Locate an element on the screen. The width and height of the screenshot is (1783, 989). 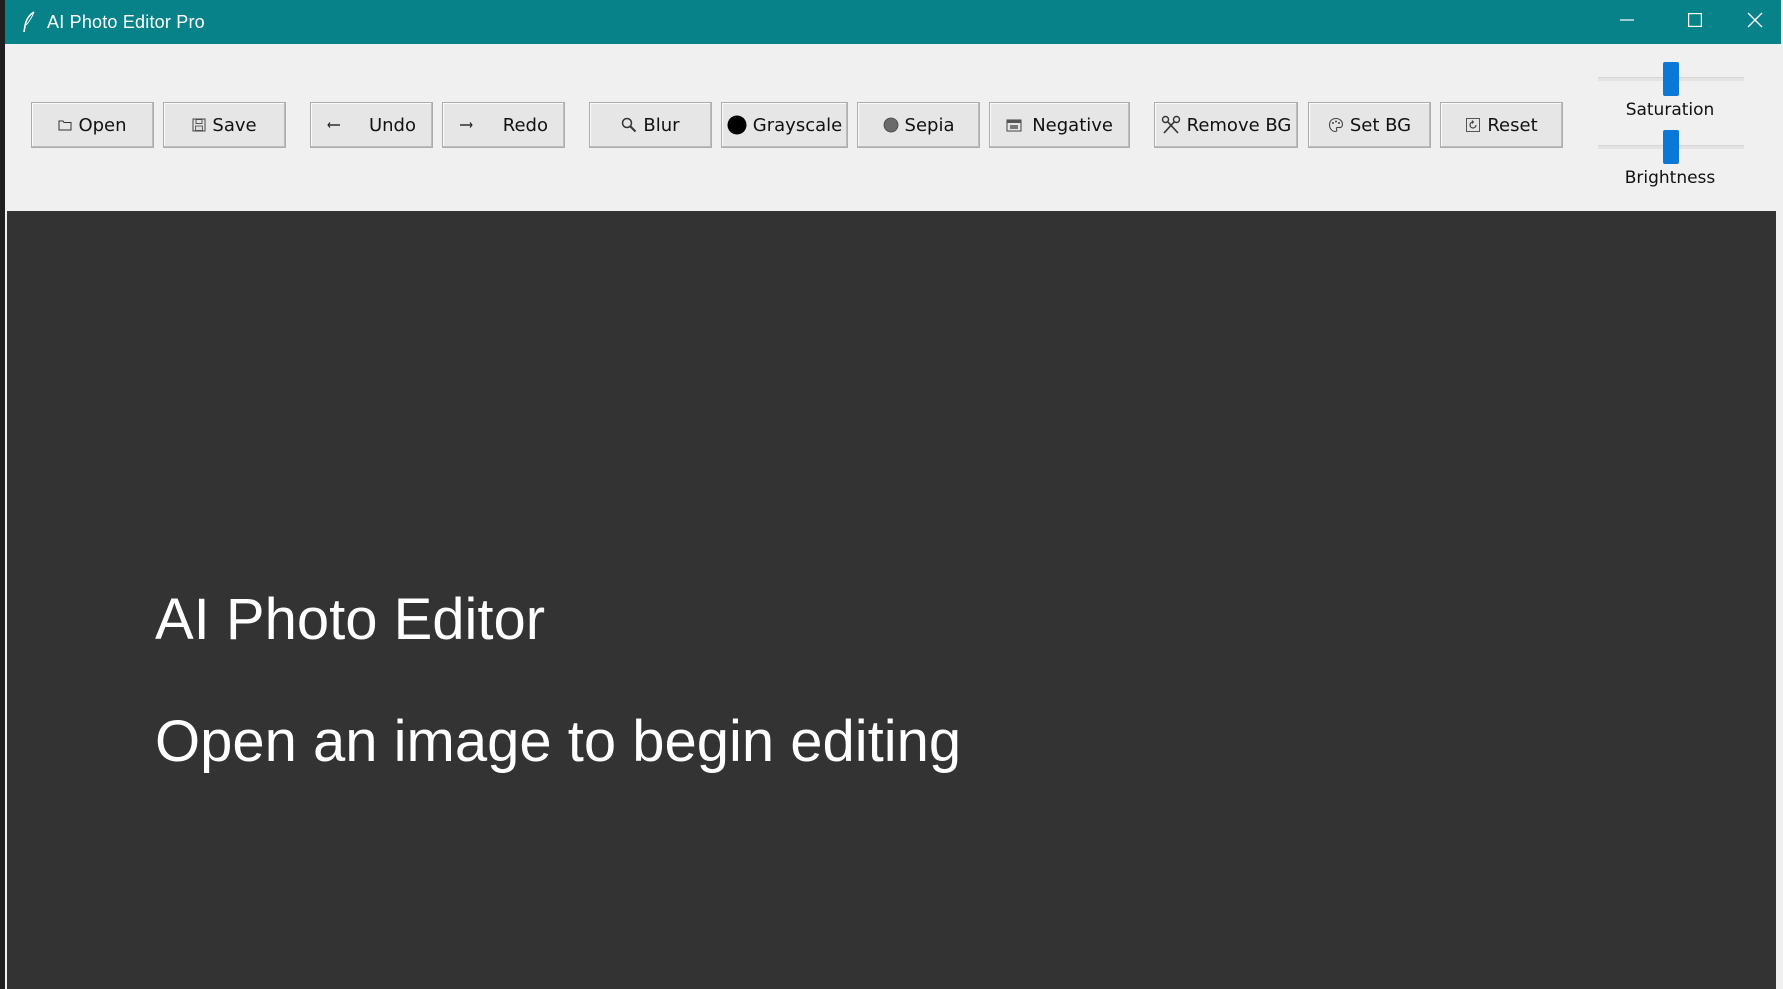
grayscale-button: Grayscale is located at coordinates (784, 125).